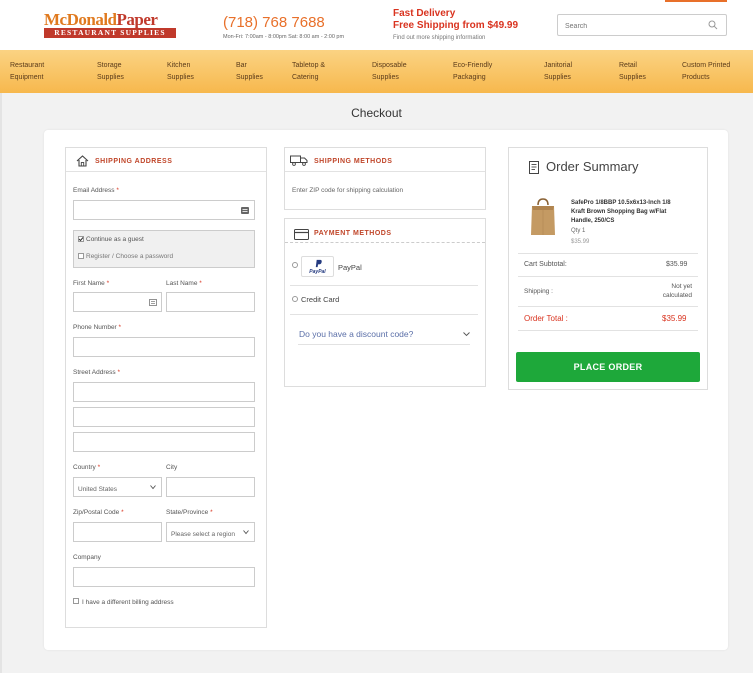  I want to click on phone-box, so click(164, 348).